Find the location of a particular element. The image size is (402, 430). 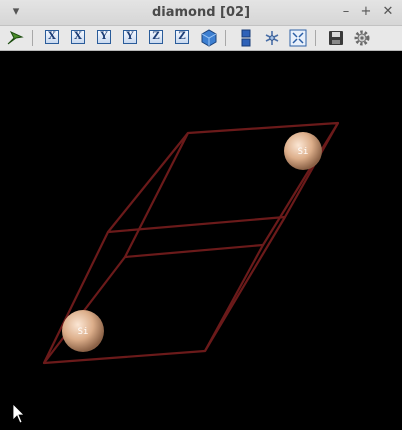

settings-icon is located at coordinates (362, 38).